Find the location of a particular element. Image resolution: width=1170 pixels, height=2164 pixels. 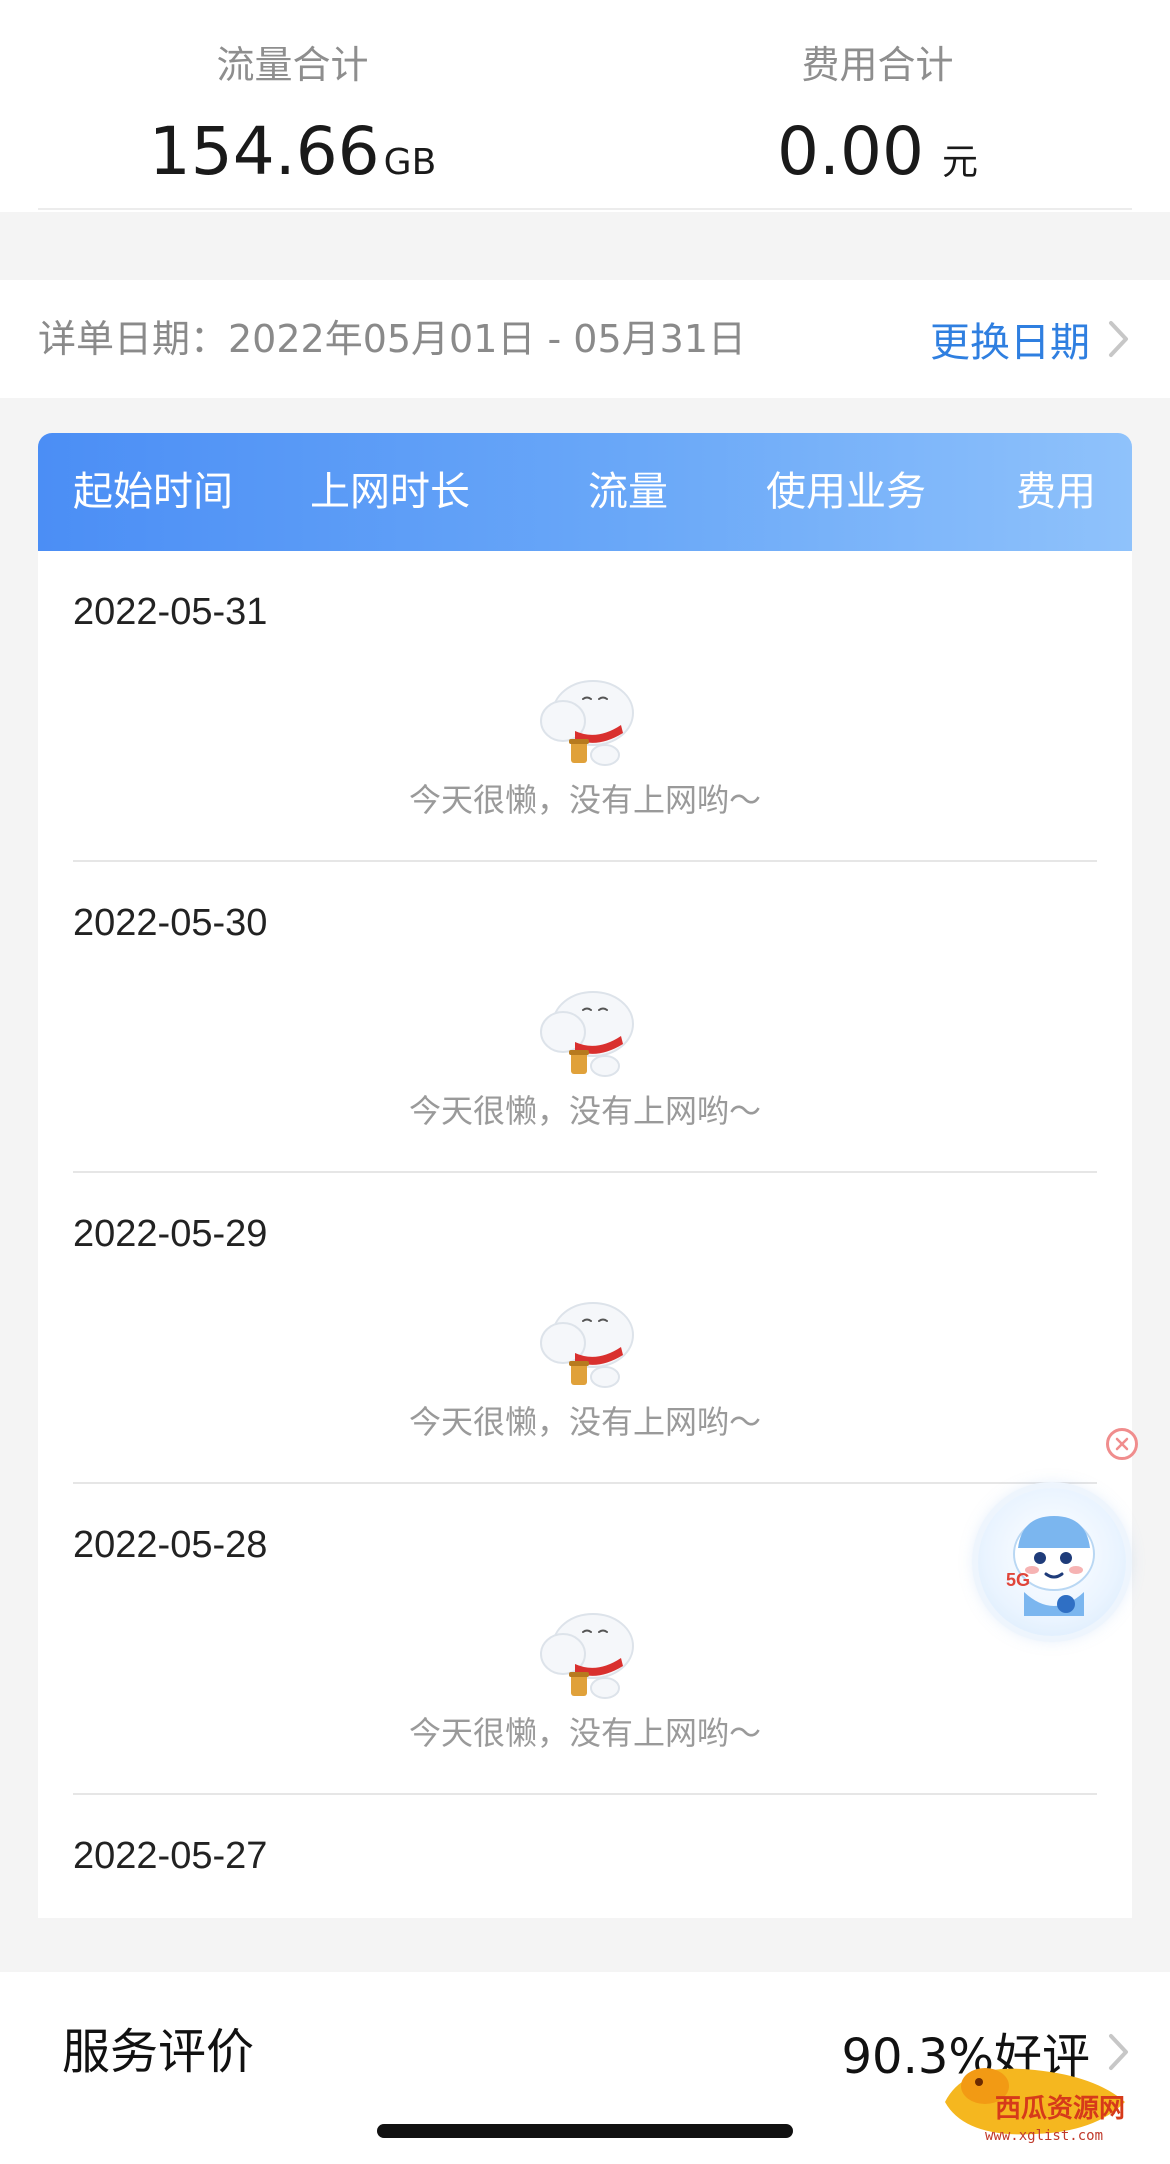

fee-total-value: 0.00 元 is located at coordinates (877, 152).